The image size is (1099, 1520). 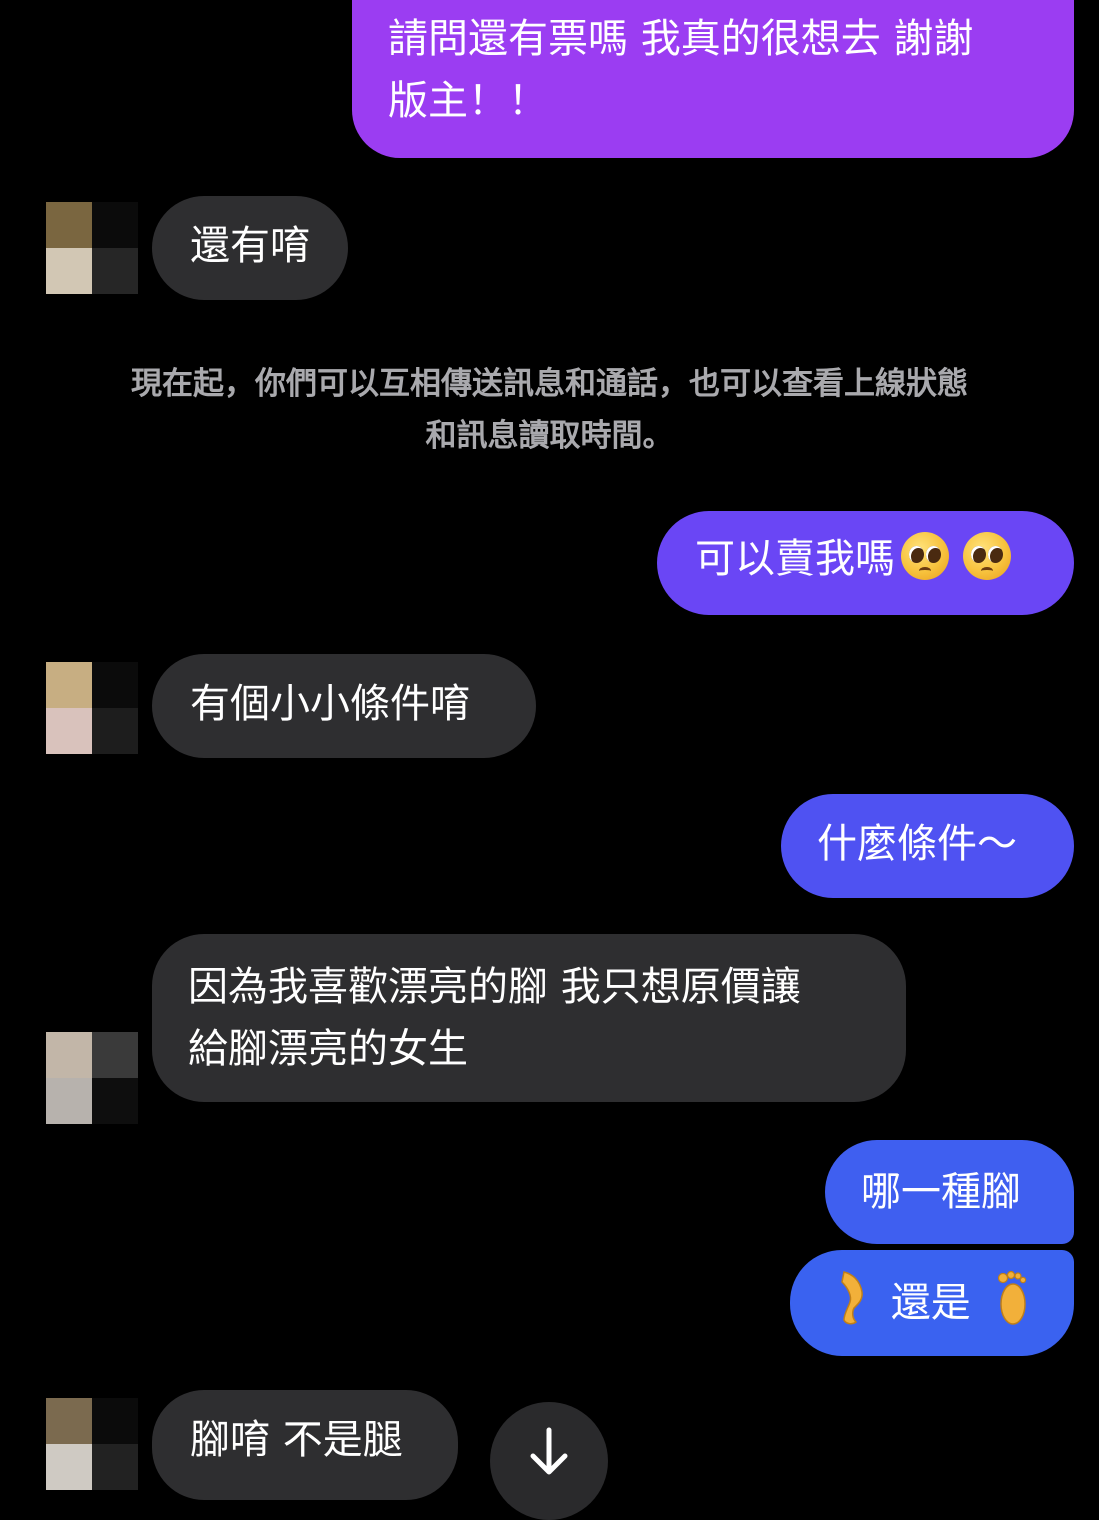 I want to click on scroll-to-bottom-button, so click(x=549, y=1461).